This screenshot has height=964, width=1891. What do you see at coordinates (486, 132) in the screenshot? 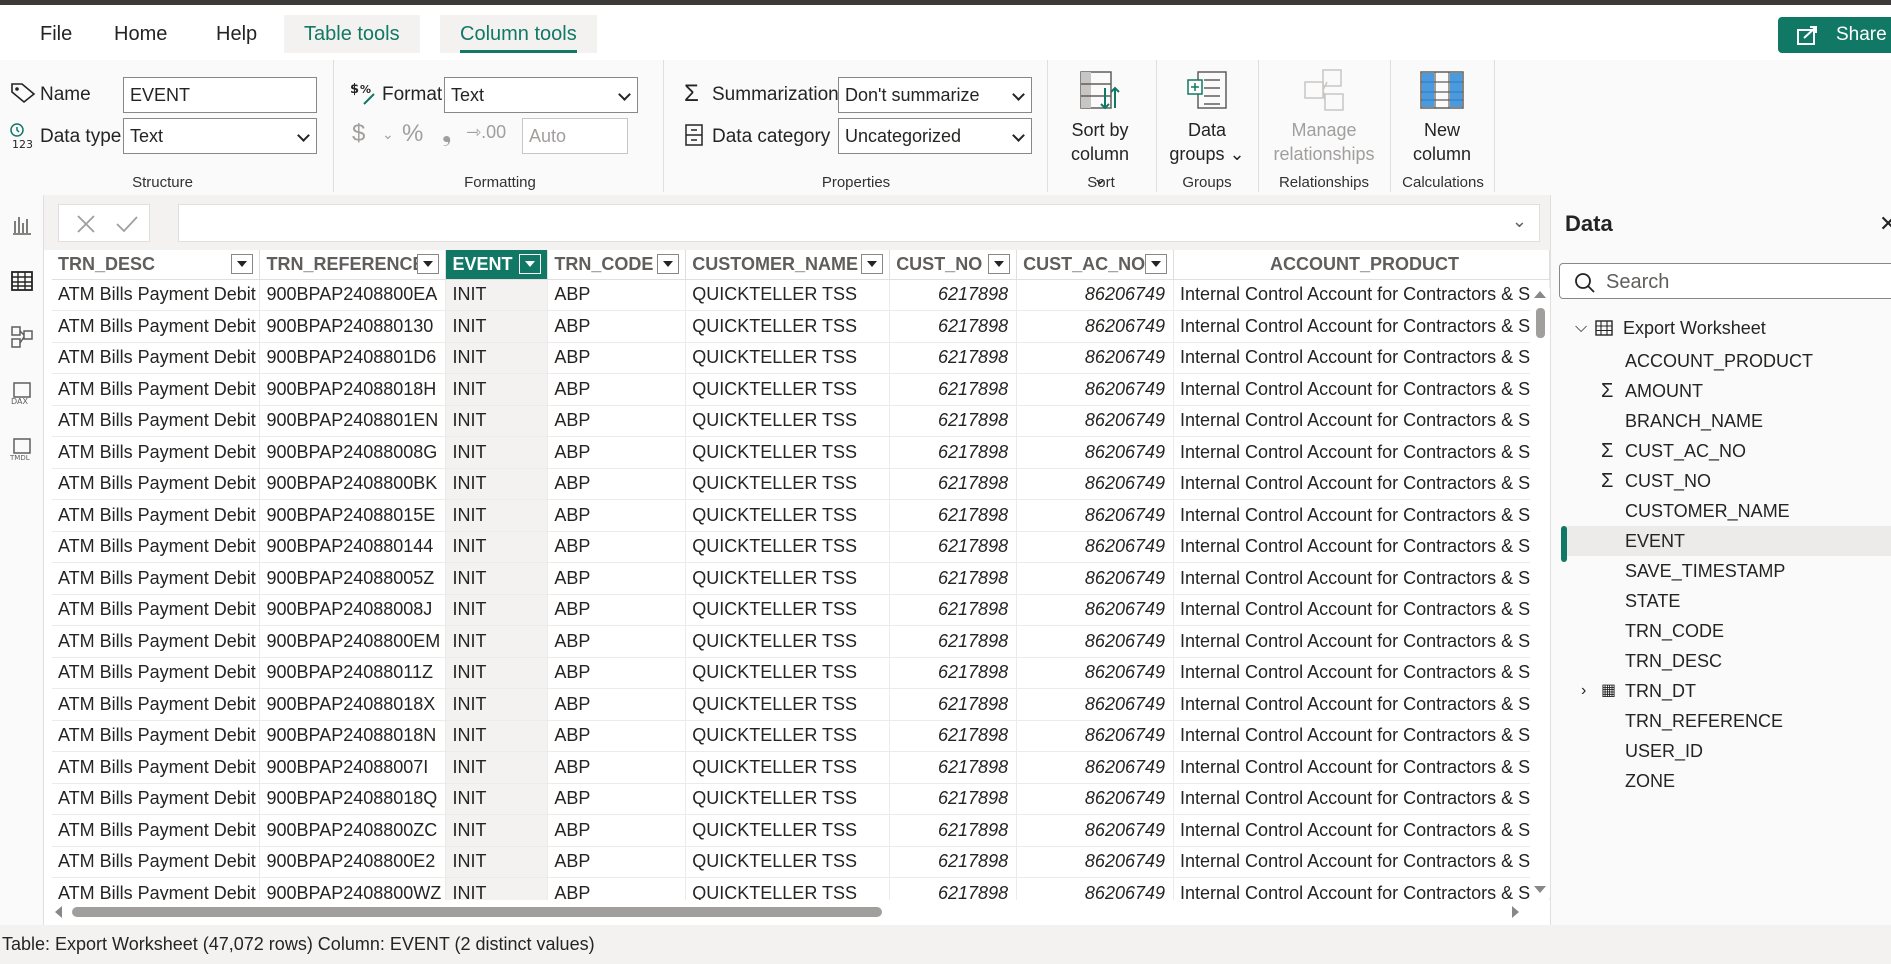
I see `decimal-increase-icon: ⇾.00` at bounding box center [486, 132].